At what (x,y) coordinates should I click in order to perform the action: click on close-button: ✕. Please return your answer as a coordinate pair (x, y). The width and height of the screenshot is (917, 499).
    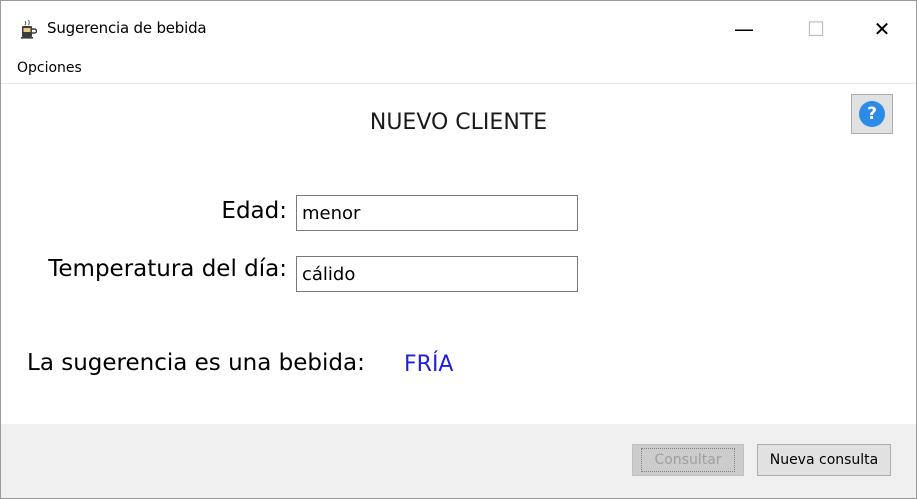
    Looking at the image, I should click on (882, 29).